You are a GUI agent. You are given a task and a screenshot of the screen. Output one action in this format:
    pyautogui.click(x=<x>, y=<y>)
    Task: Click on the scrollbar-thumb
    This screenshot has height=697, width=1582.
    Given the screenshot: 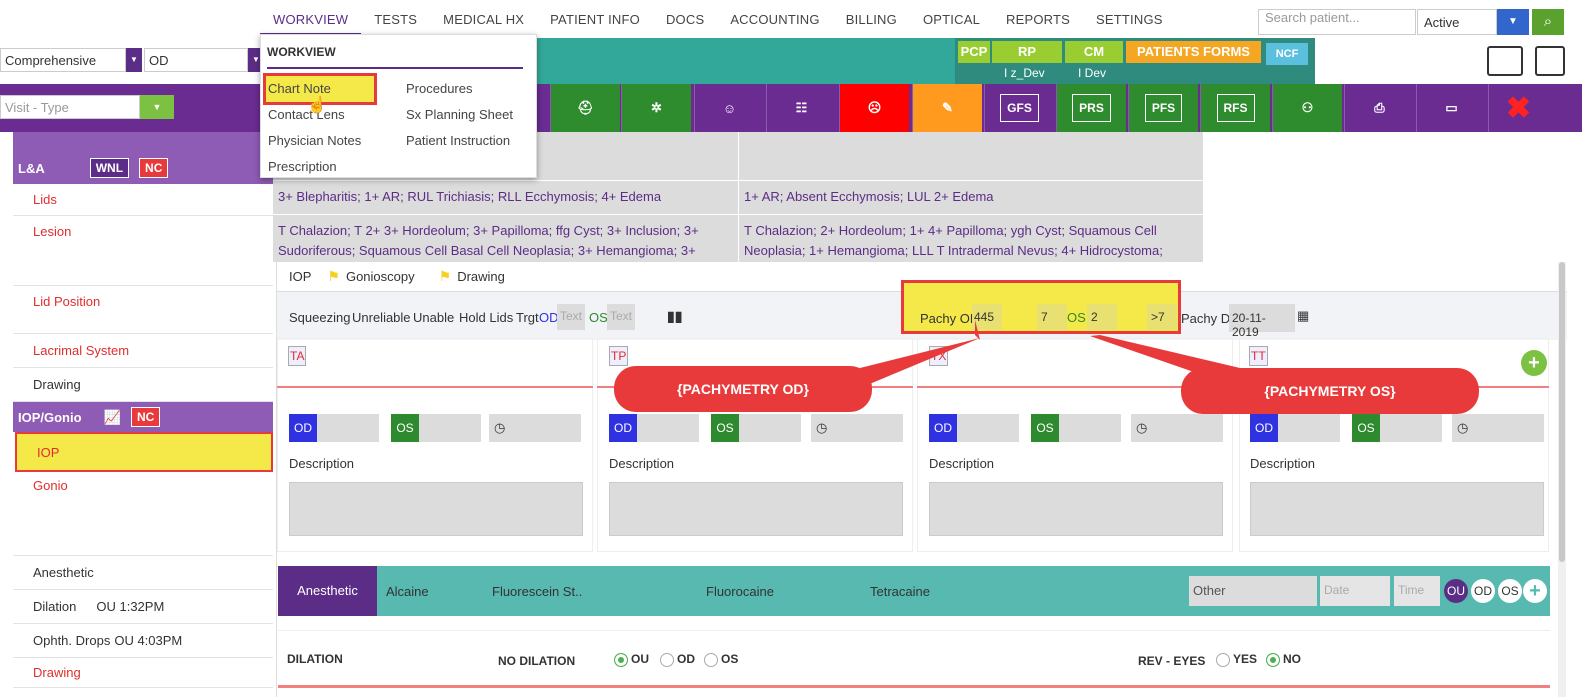 What is the action you would take?
    pyautogui.click(x=1562, y=412)
    